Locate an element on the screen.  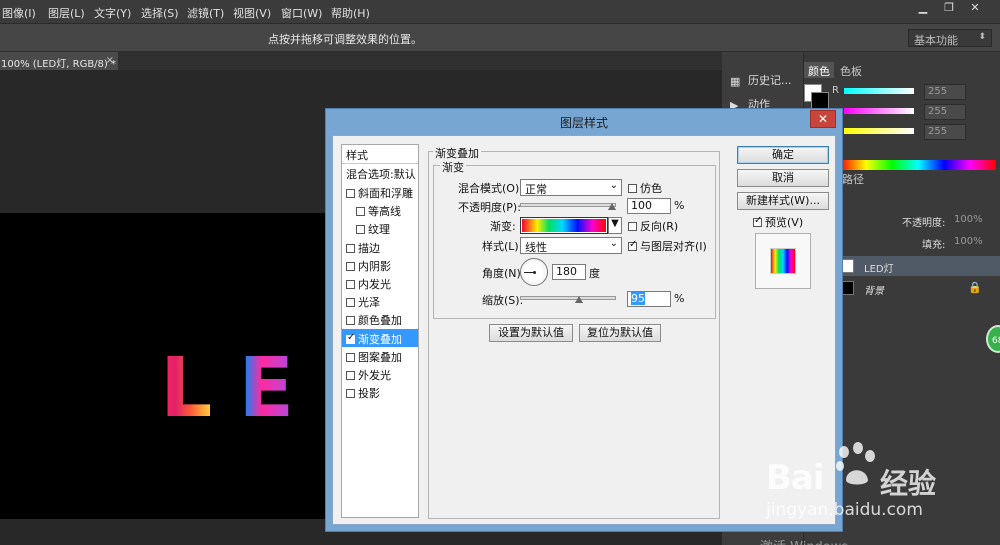
style-list-item: 等高线 is located at coordinates (380, 210).